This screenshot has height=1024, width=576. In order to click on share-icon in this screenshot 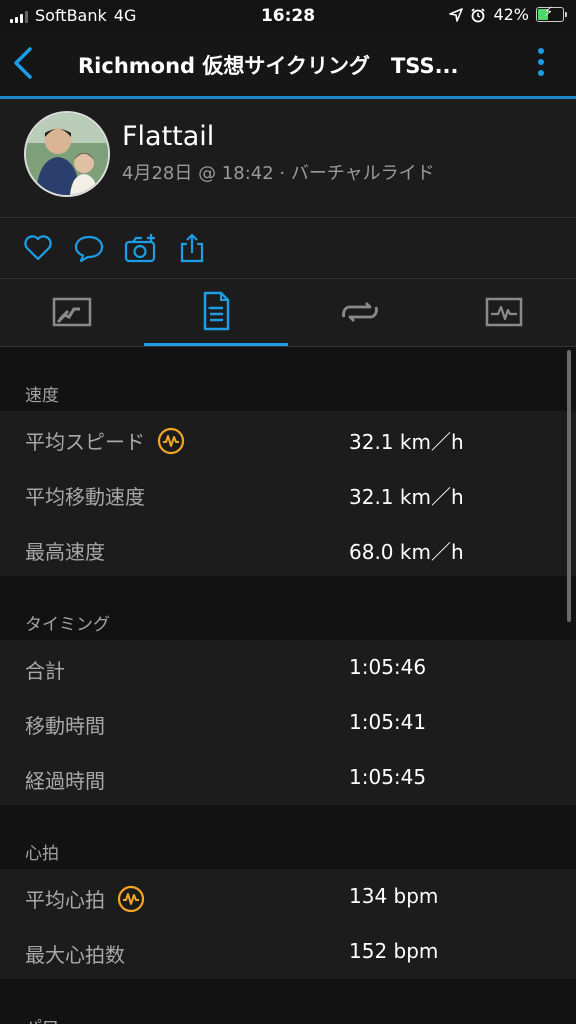, I will do `click(192, 248)`.